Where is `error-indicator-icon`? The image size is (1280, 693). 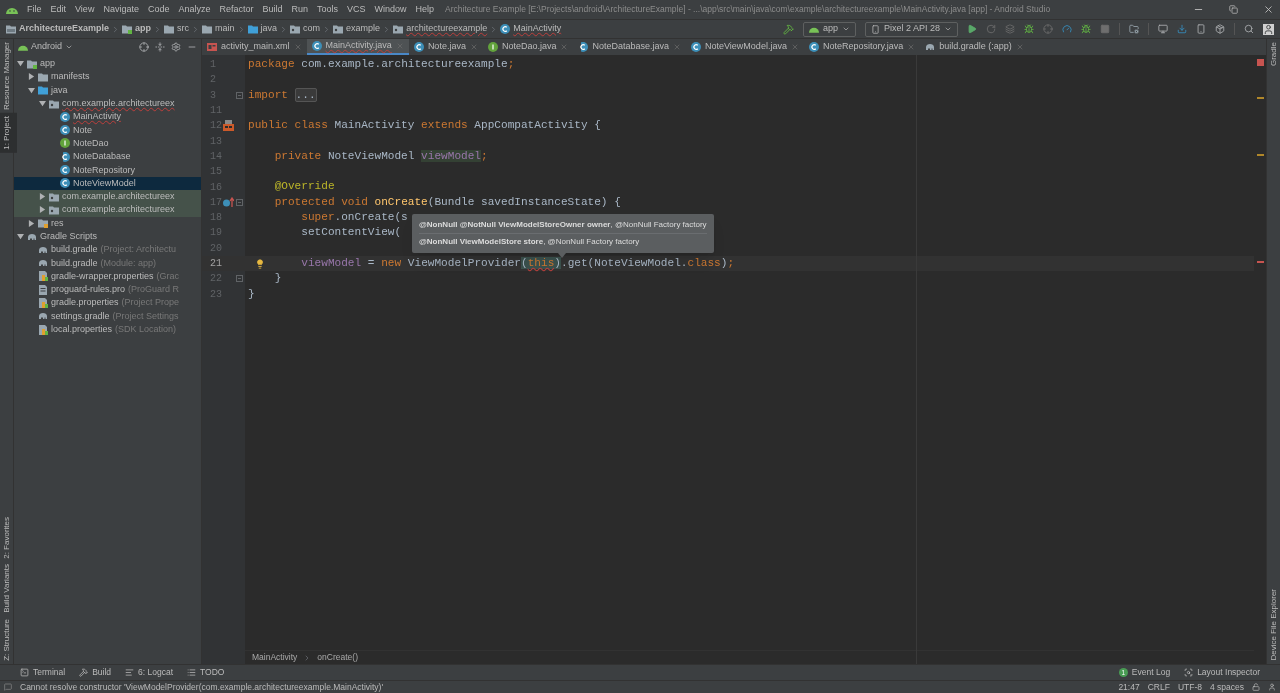
error-indicator-icon is located at coordinates (1260, 62).